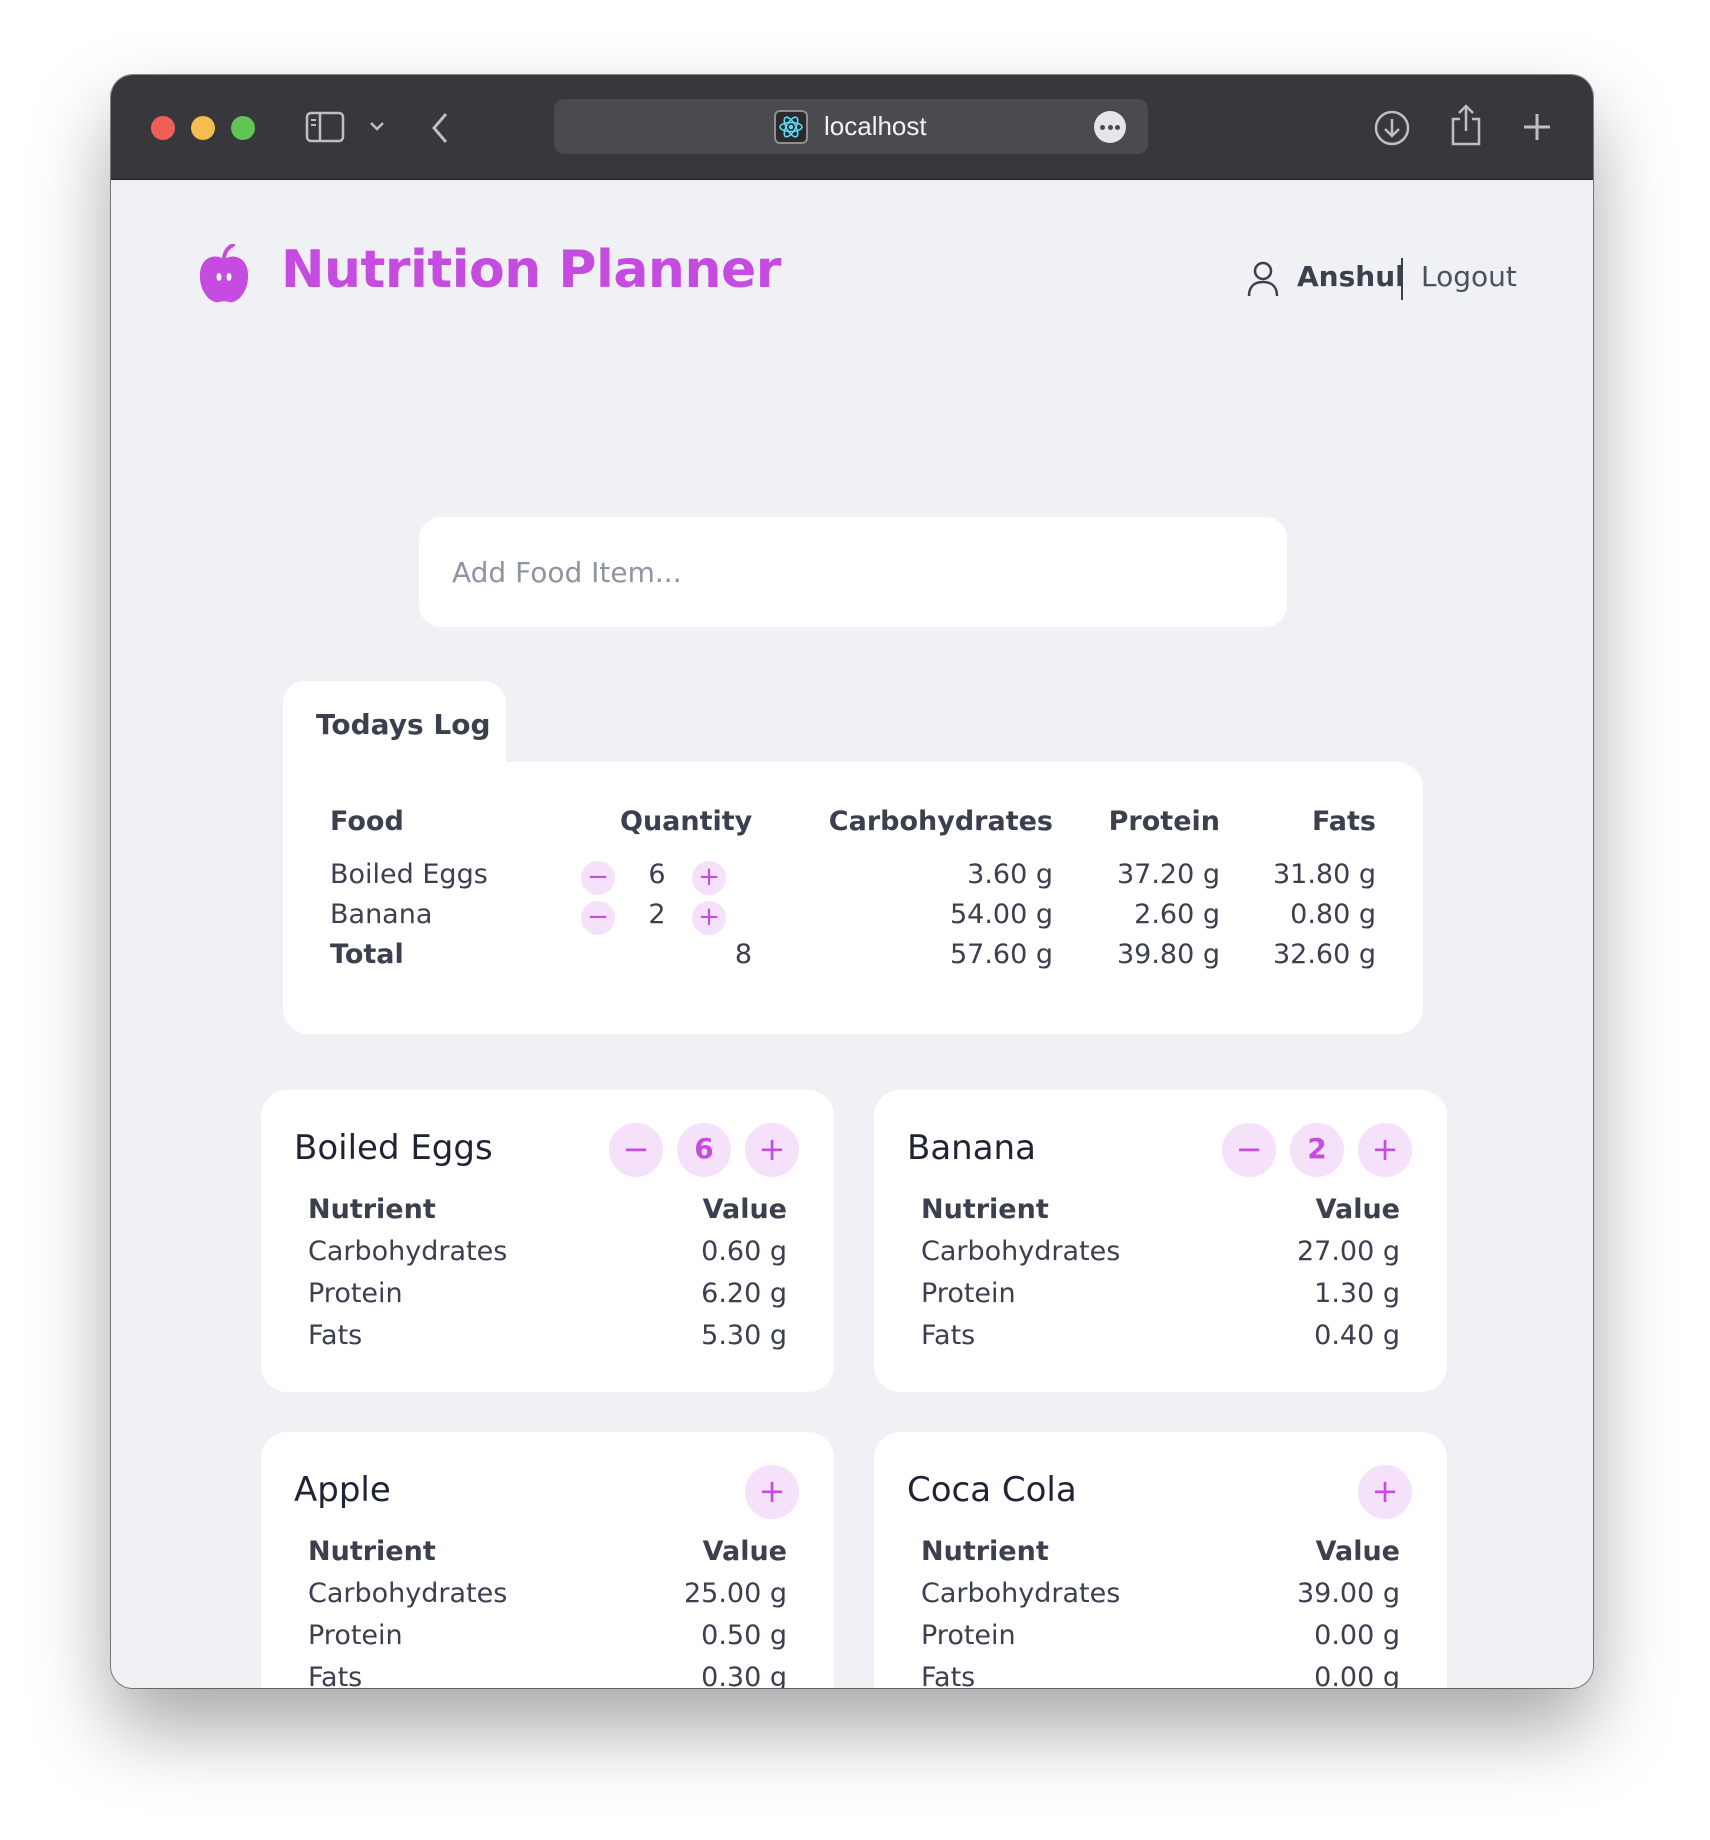  What do you see at coordinates (1348, 1593) in the screenshot?
I see `nutrient-value: 39.00 g` at bounding box center [1348, 1593].